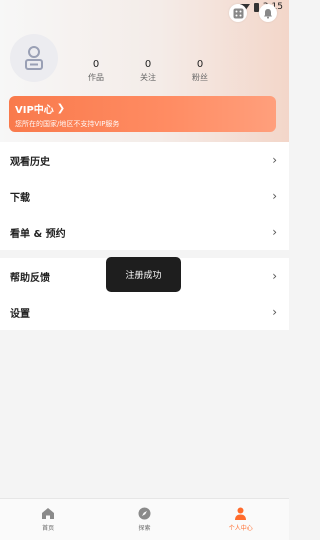 The width and height of the screenshot is (320, 540). I want to click on vip-center-card: VIP中心 ❯ 您所在的国家/地区不支持VIP服务, so click(142, 114).